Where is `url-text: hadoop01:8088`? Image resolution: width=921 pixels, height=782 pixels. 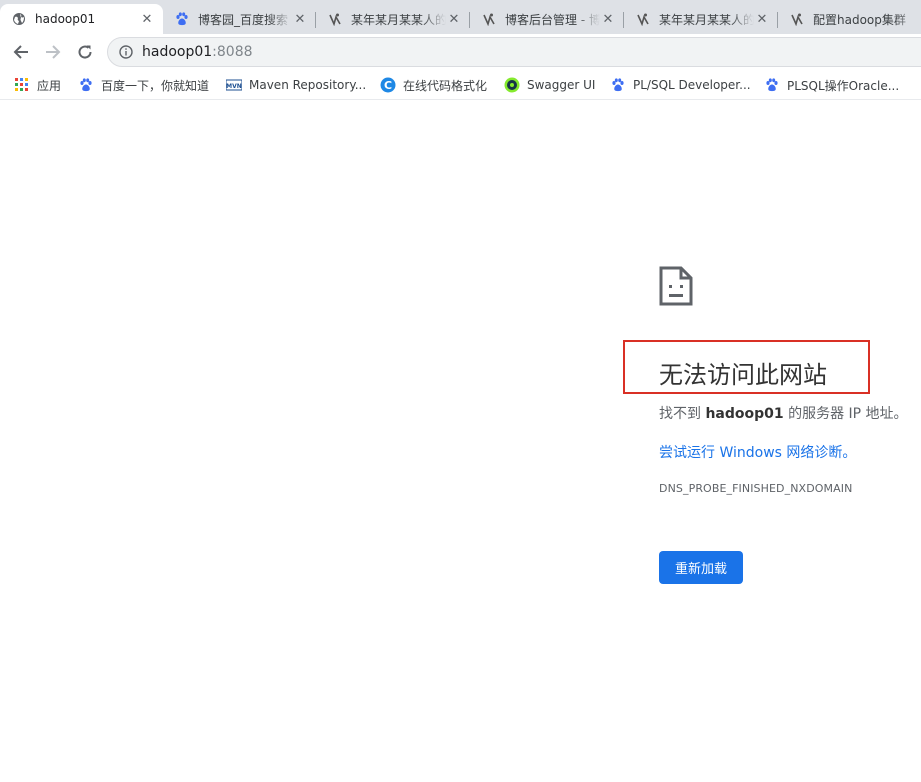
url-text: hadoop01:8088 is located at coordinates (197, 52).